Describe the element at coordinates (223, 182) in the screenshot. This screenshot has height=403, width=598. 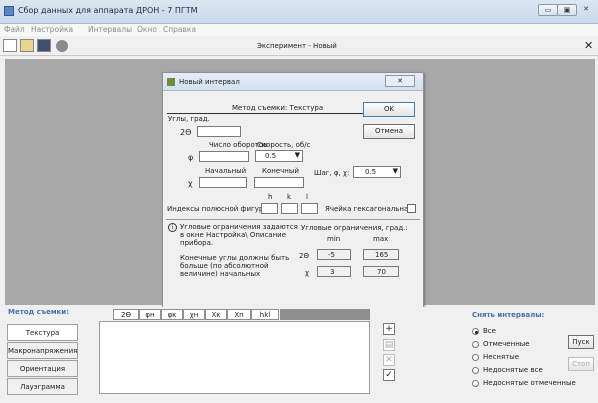
I see `start-input` at that location.